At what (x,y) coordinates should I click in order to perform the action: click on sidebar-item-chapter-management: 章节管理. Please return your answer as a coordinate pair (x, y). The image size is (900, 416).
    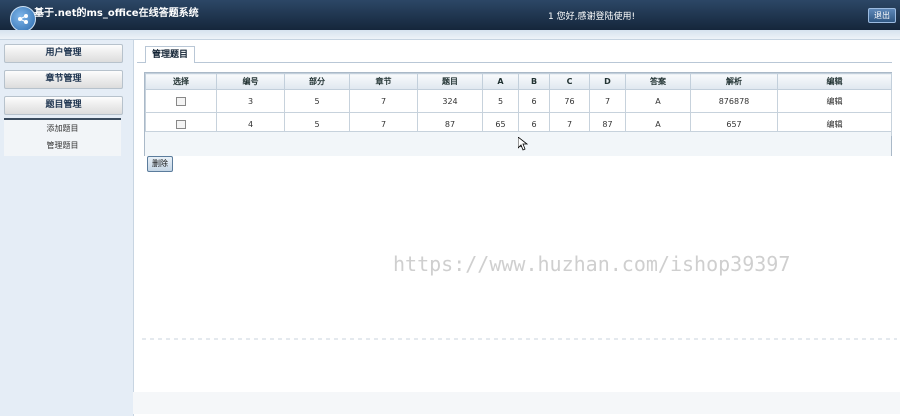
    Looking at the image, I should click on (63, 79).